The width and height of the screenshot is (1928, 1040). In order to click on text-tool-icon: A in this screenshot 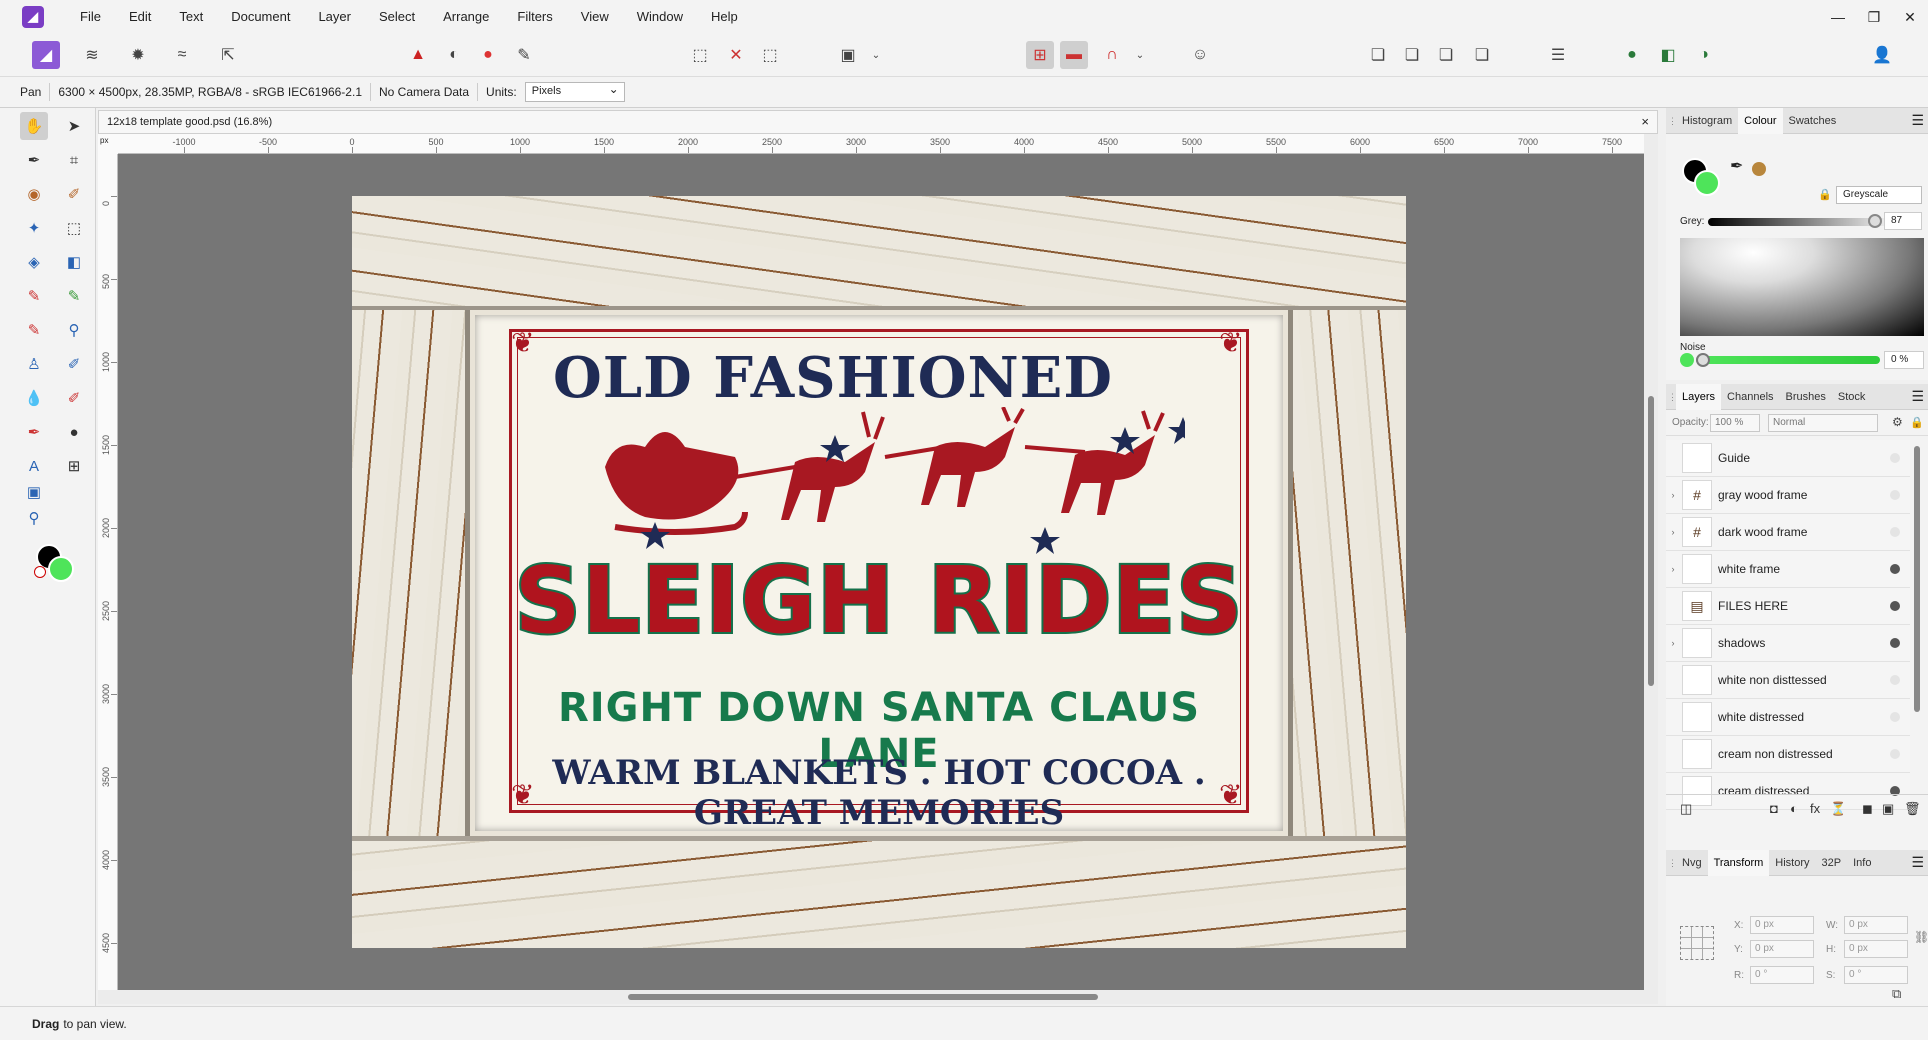, I will do `click(34, 466)`.